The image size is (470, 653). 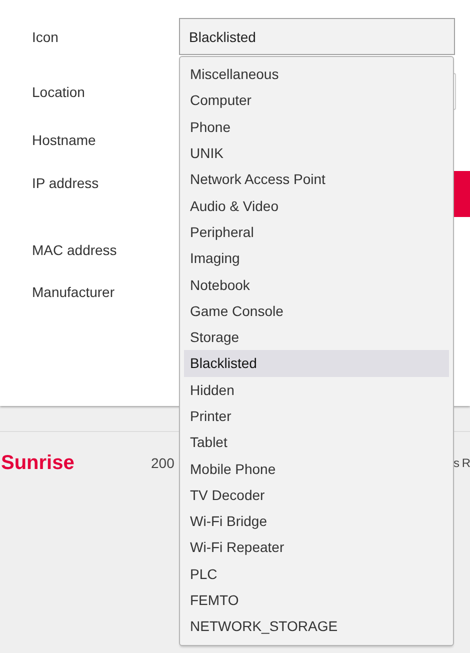 I want to click on dropdown-option: PLC, so click(x=316, y=573).